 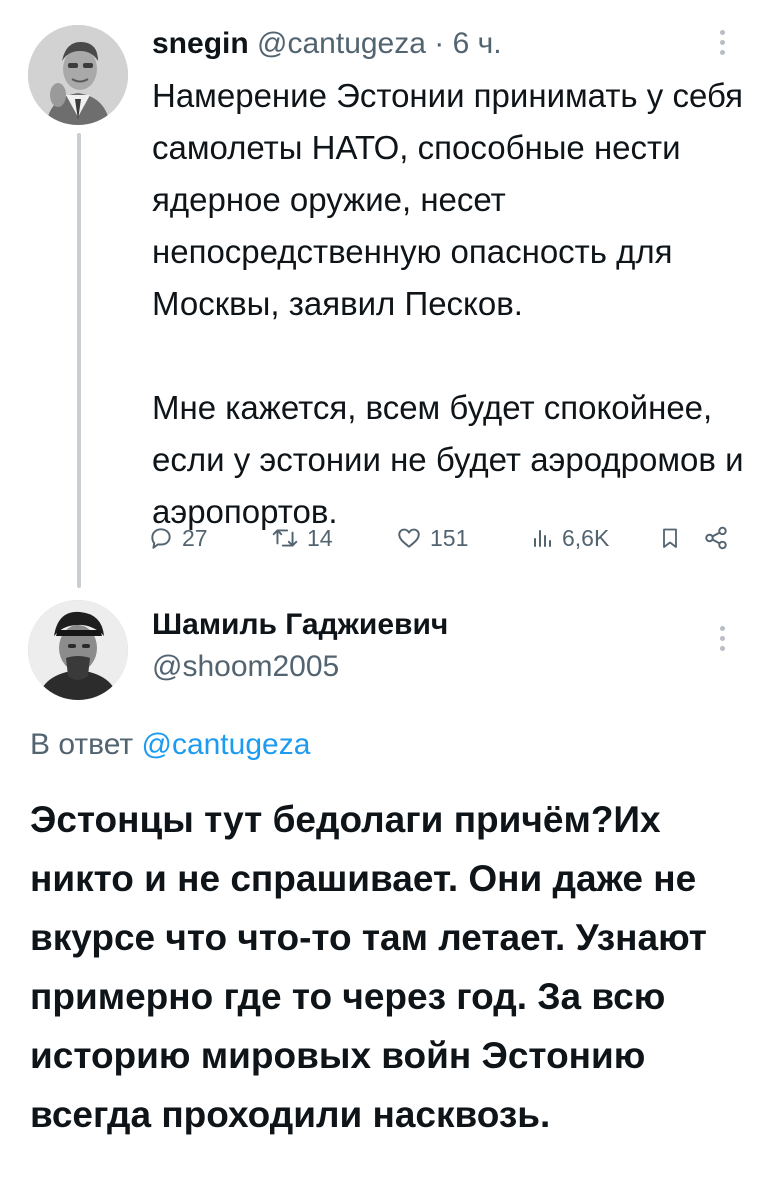 I want to click on tweet-header: snegin @cantugeza · 6 ч., so click(x=327, y=44).